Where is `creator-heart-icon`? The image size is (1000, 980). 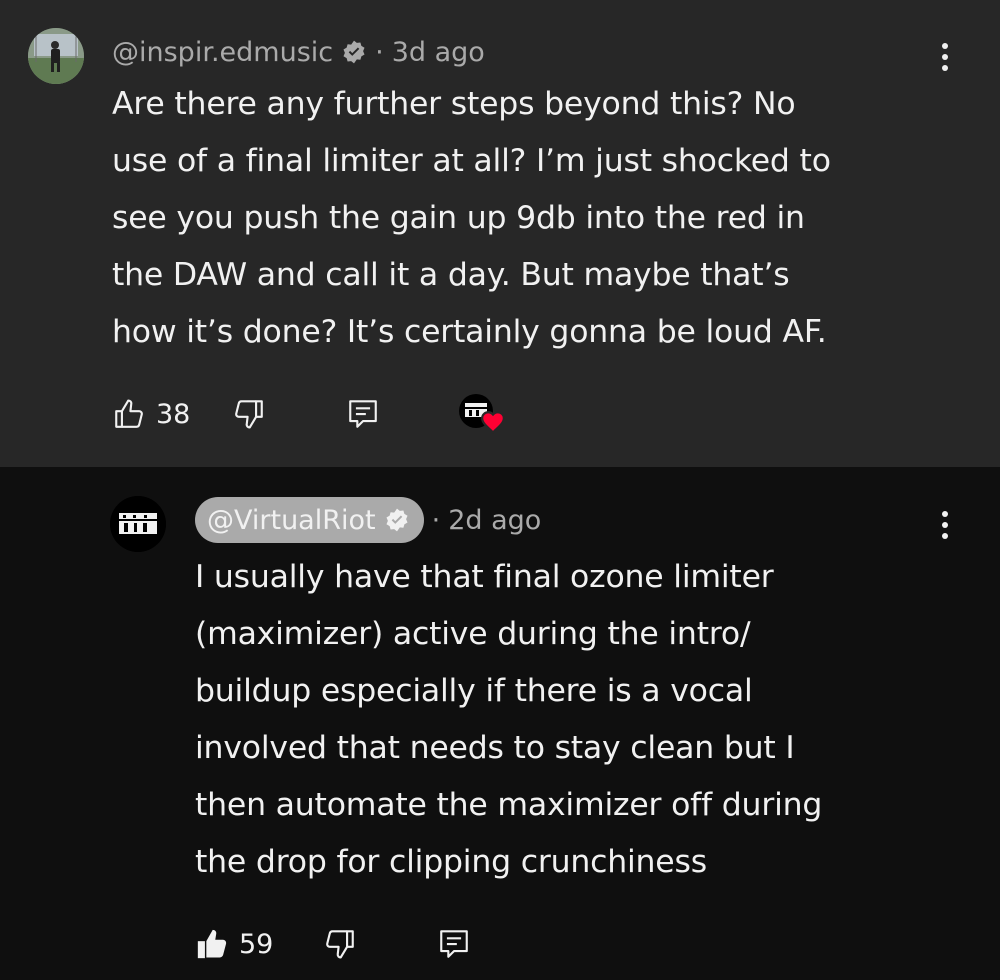
creator-heart-icon is located at coordinates (493, 422).